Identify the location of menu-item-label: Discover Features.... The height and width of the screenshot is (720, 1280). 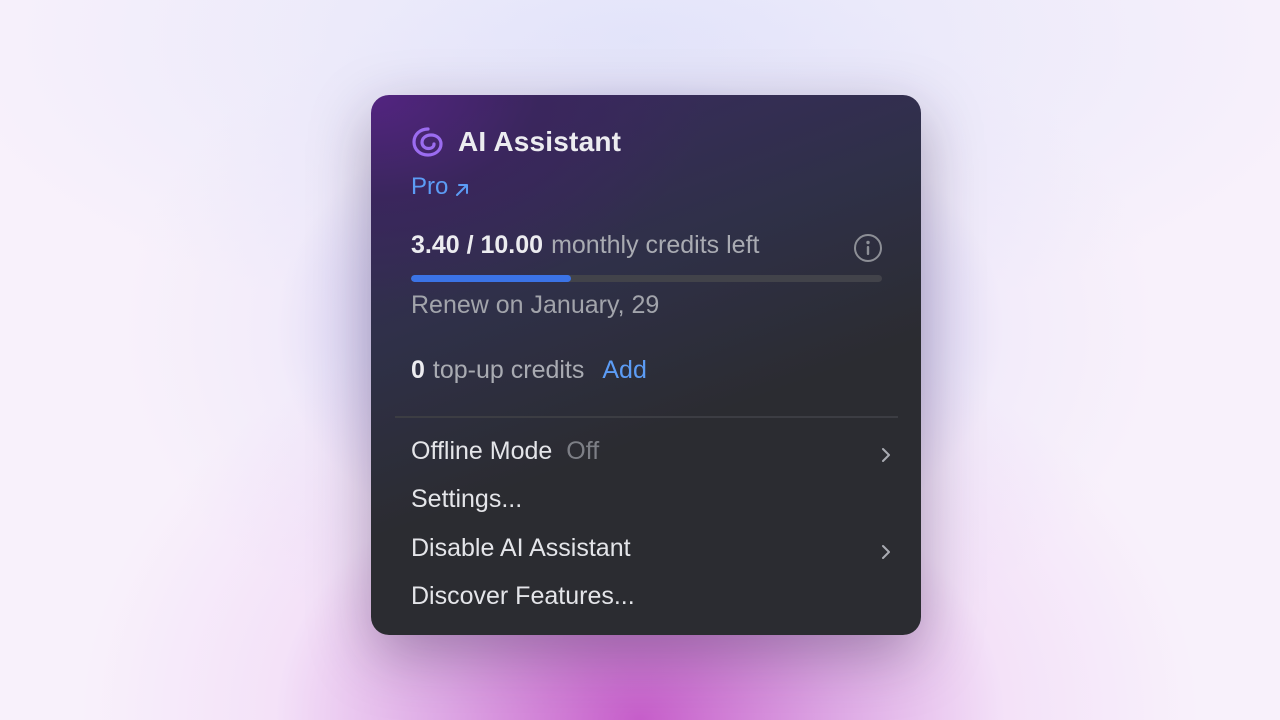
(523, 596).